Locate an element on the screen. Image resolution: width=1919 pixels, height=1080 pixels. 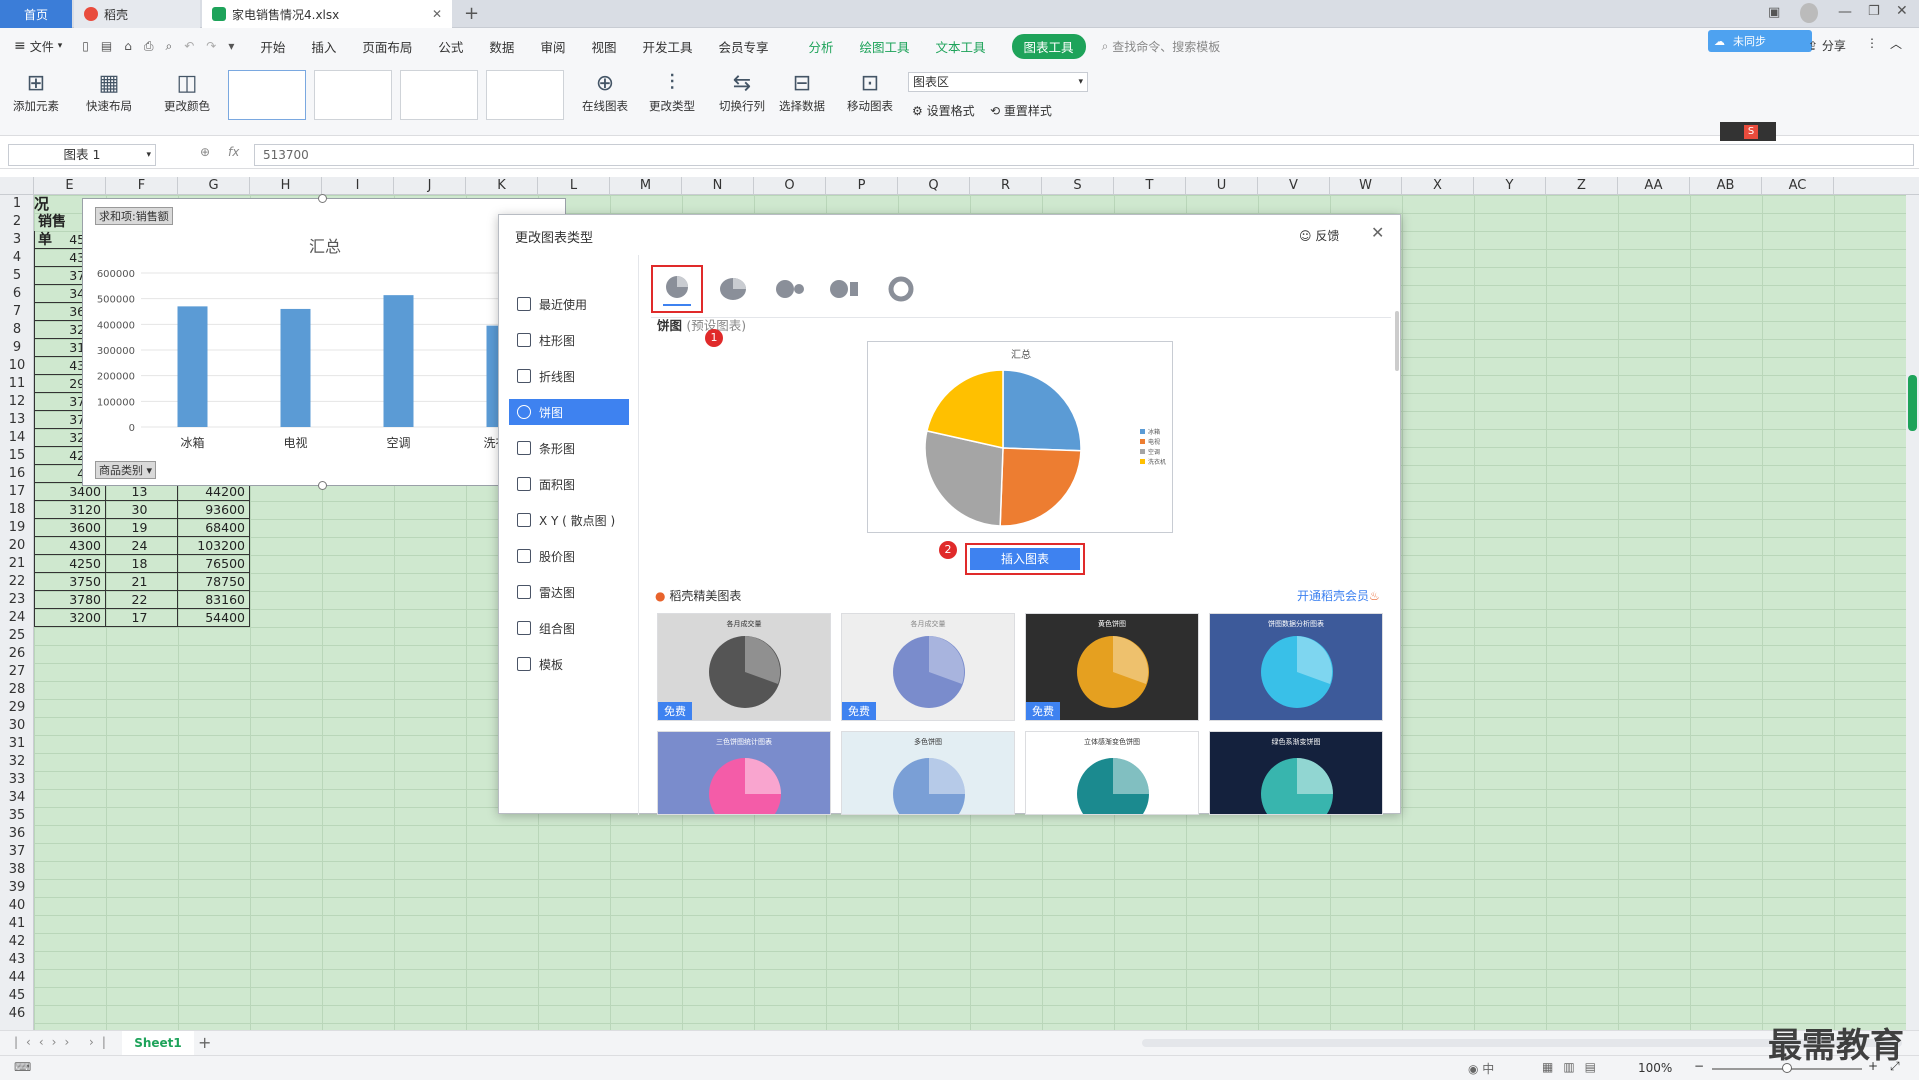
nav-item-0: 最近使用 is located at coordinates (569, 304).